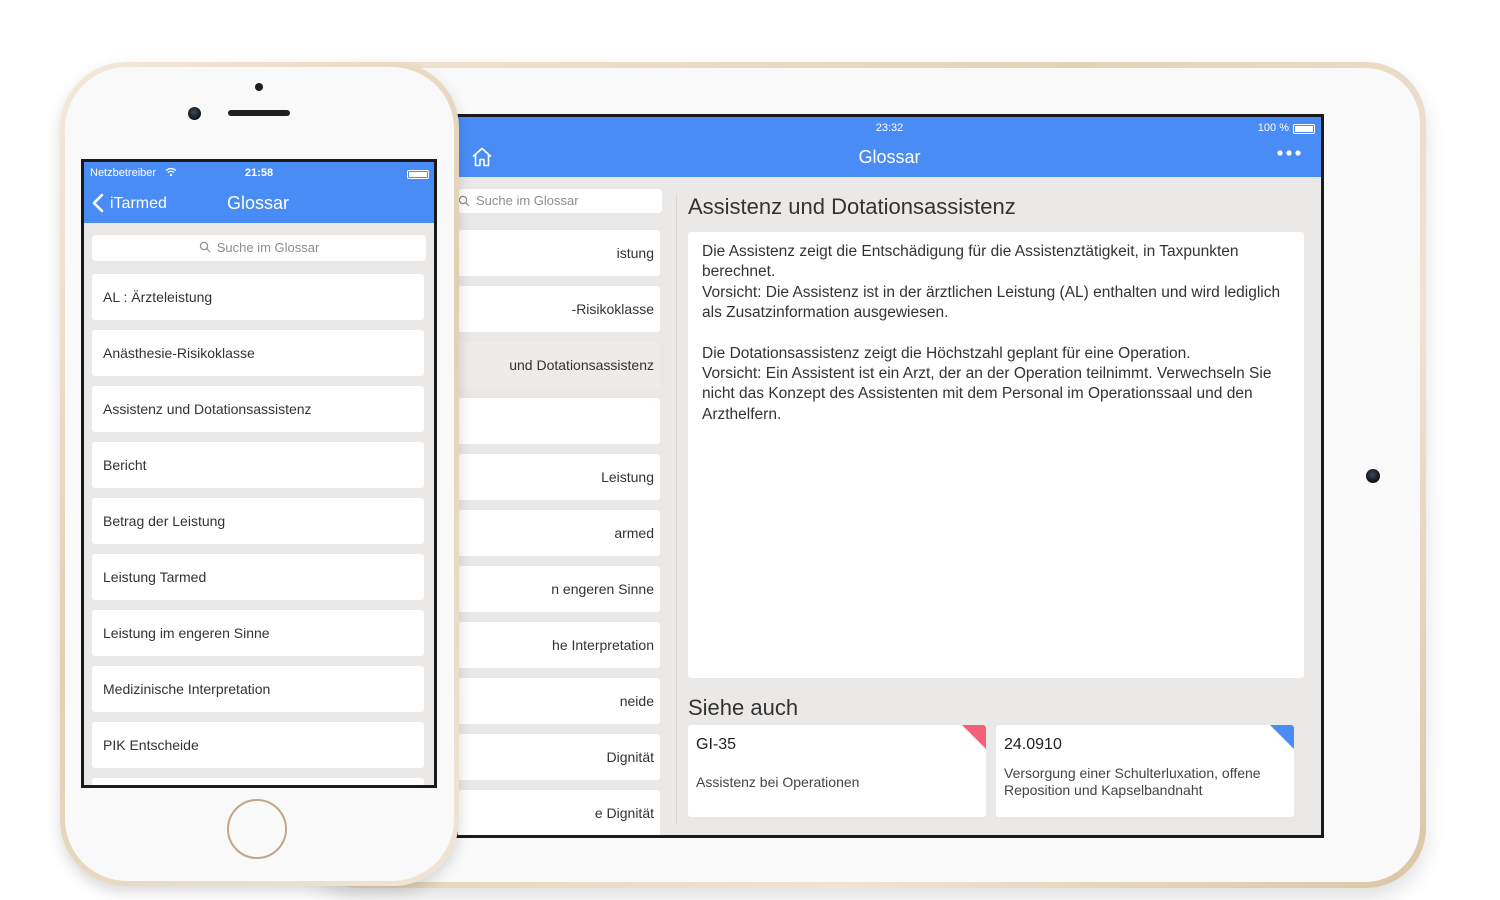 This screenshot has width=1500, height=900. What do you see at coordinates (837, 771) in the screenshot?
I see `see-also-card: GI-35 Assistenz bei Operationen` at bounding box center [837, 771].